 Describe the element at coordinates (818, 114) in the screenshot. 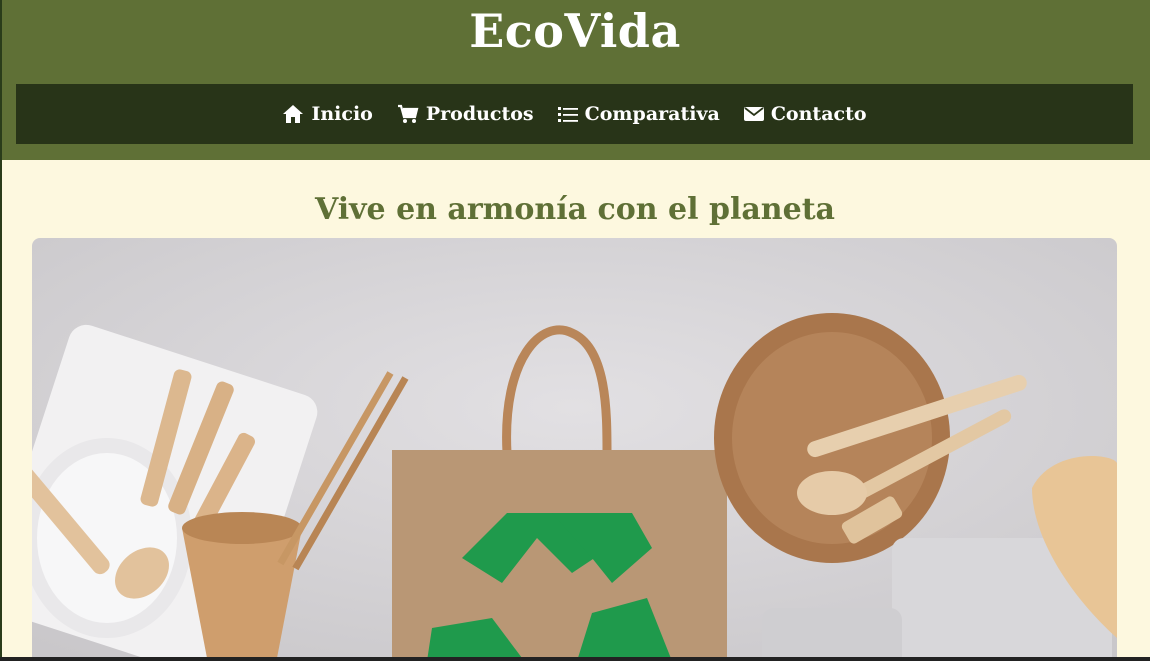

I see `nav-item-label: Contacto` at that location.